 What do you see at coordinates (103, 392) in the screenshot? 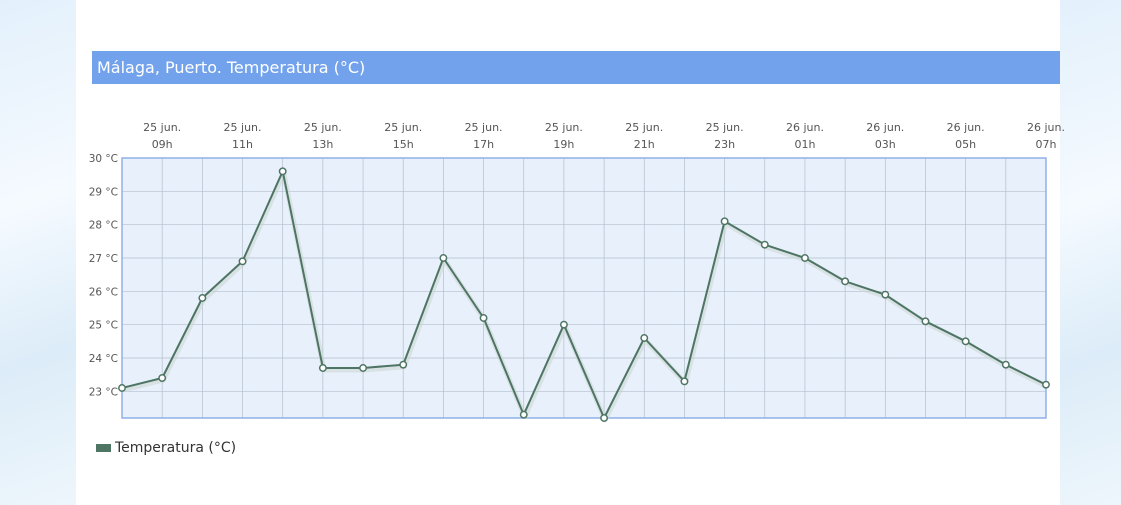
I see `y-tick-label: 23 °C` at bounding box center [103, 392].